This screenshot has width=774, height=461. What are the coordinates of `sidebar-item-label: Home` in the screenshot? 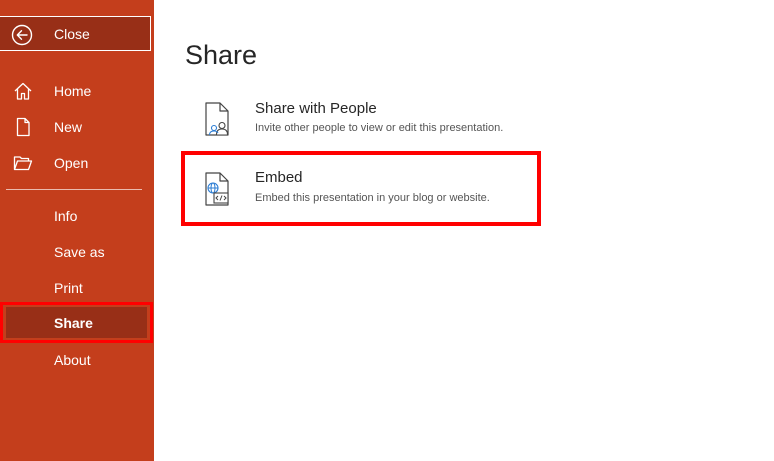 It's located at (73, 91).